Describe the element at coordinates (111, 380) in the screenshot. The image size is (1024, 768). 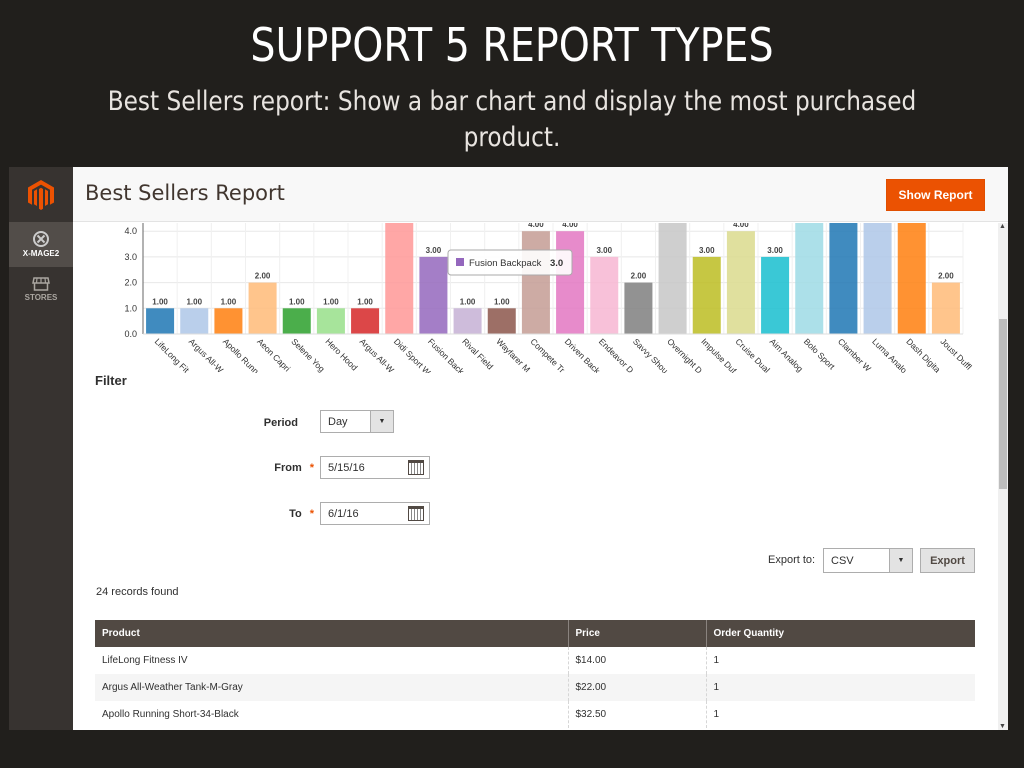
I see `filter-heading: Filter` at that location.